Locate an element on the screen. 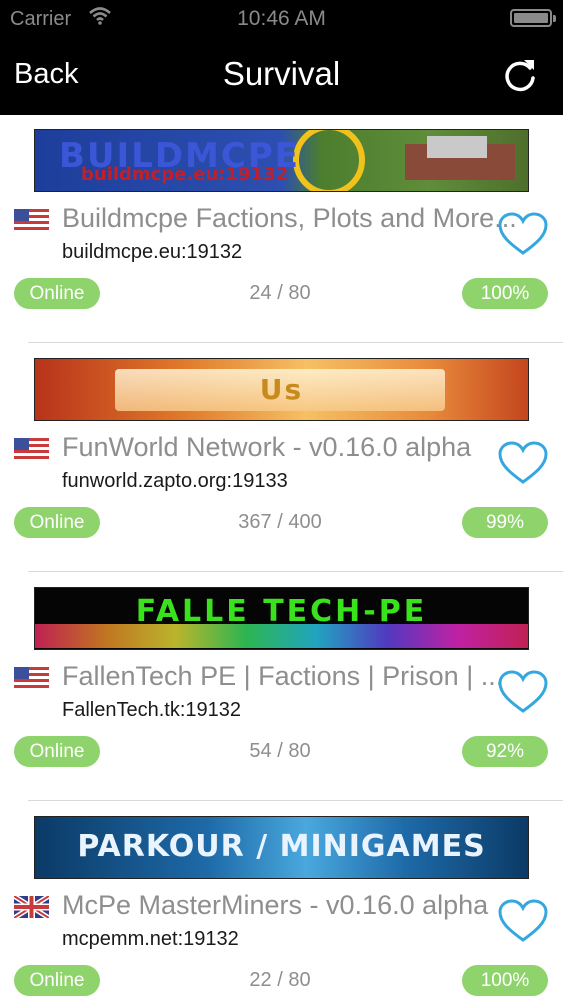  page-title: Survival is located at coordinates (281, 73).